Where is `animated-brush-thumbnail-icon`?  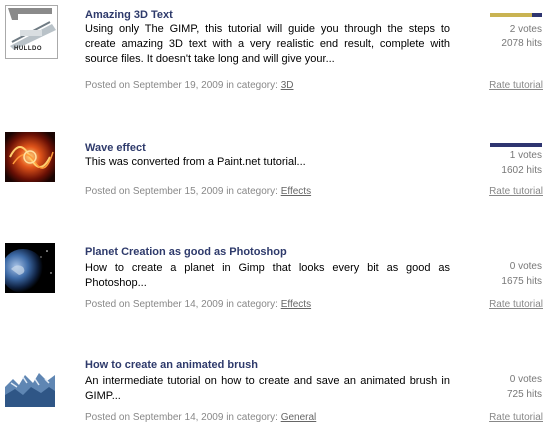 animated-brush-thumbnail-icon is located at coordinates (30, 382).